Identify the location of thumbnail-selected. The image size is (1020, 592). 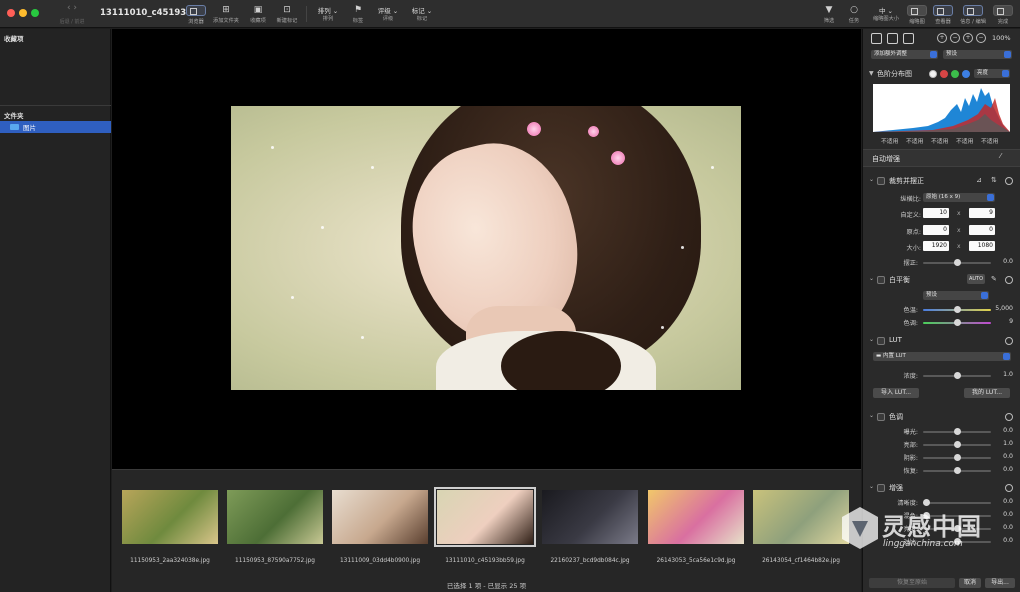
(485, 517).